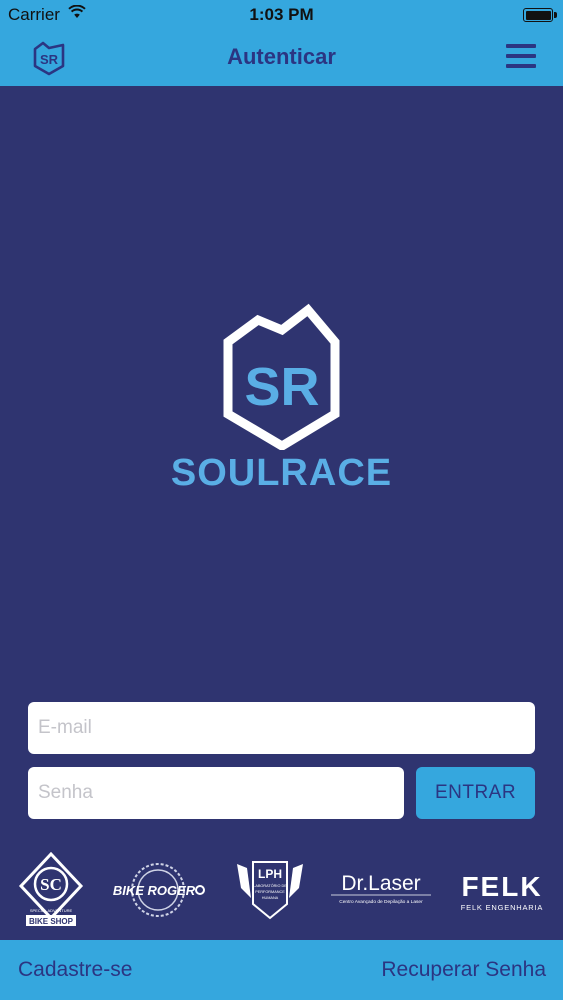  Describe the element at coordinates (381, 902) in the screenshot. I see `svg-text:Centro Avançado de Depilação a: Centro Avançado de Depilação a Laser` at that location.